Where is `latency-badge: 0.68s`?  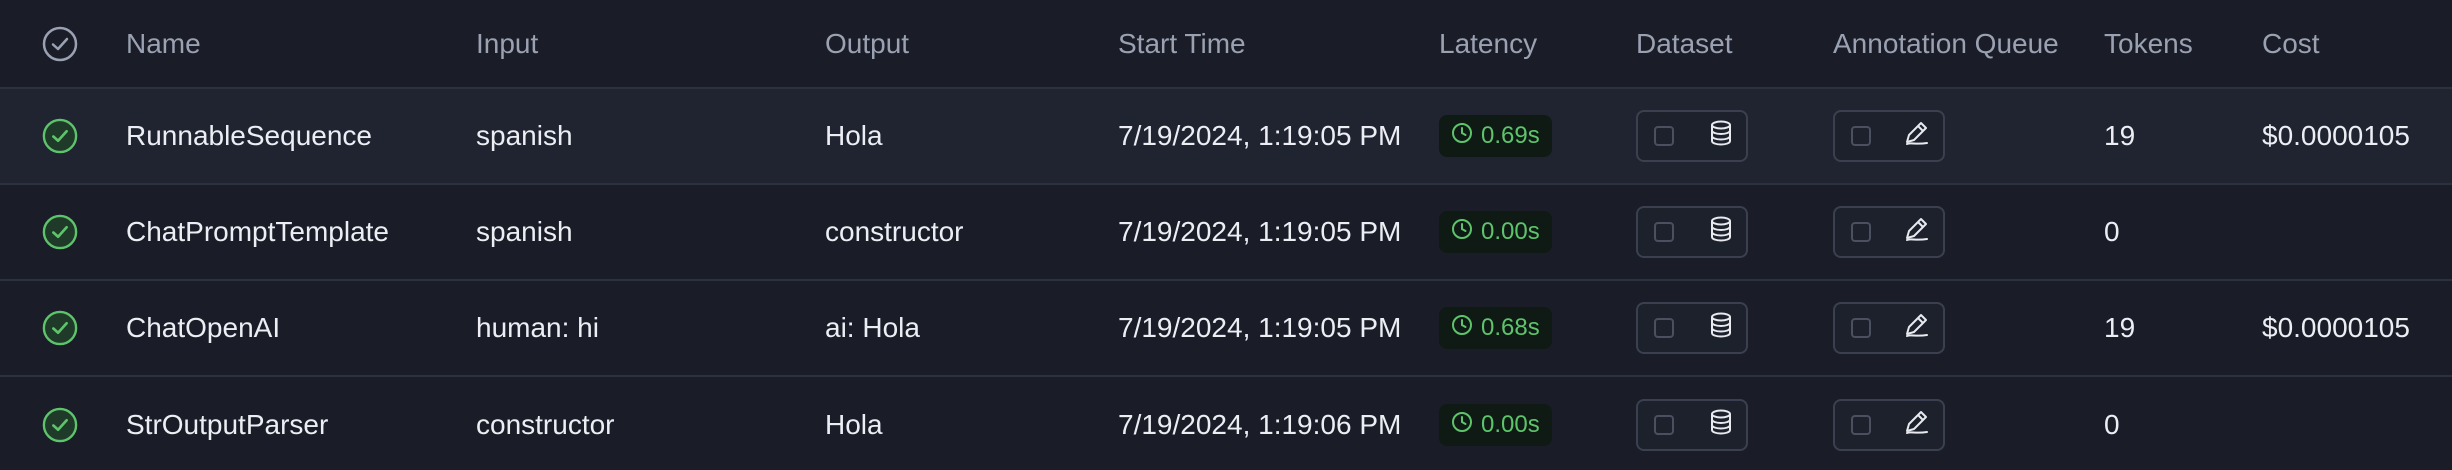 latency-badge: 0.68s is located at coordinates (1495, 328).